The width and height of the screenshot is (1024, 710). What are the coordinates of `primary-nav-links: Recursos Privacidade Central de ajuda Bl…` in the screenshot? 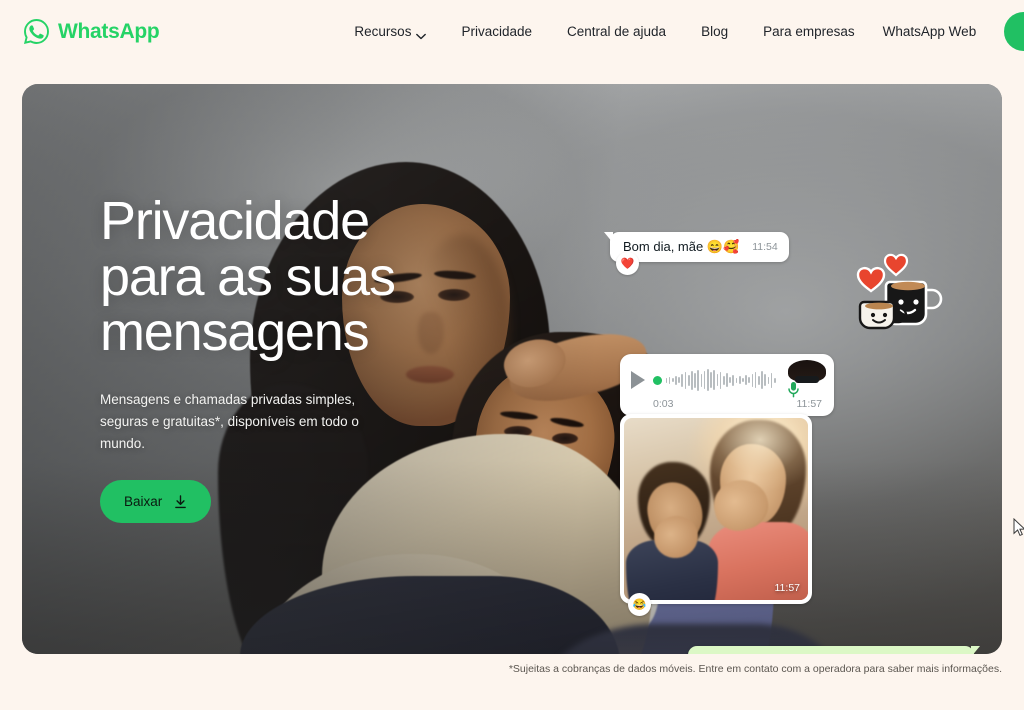 It's located at (618, 31).